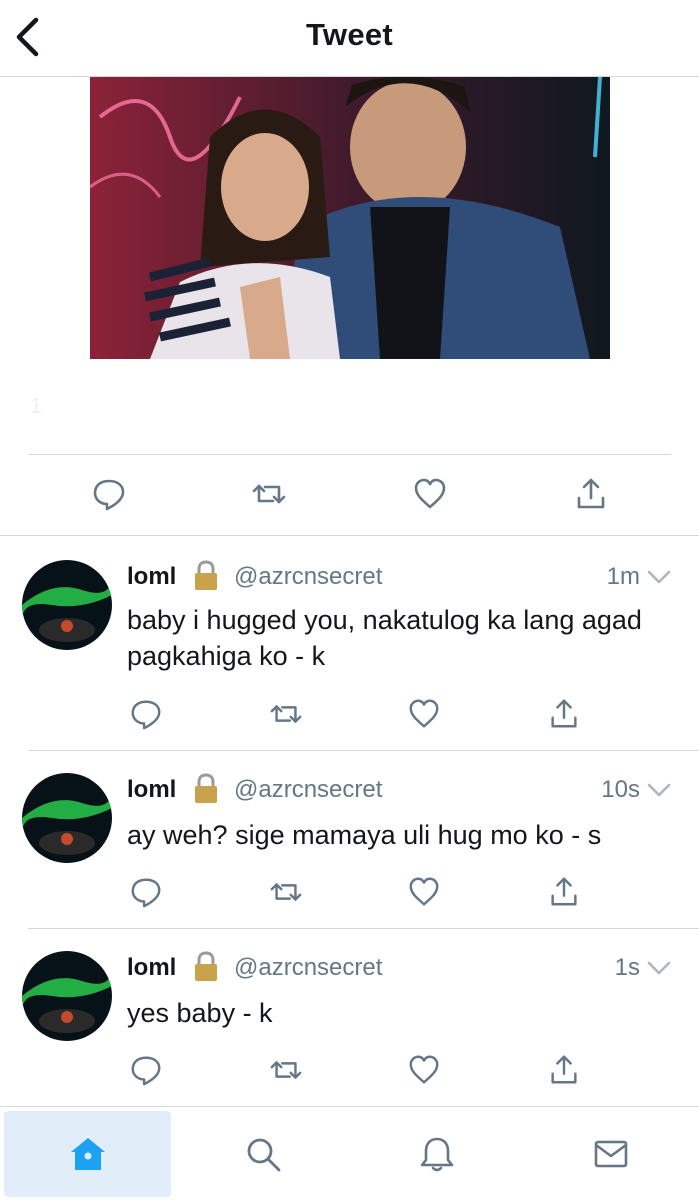 The height and width of the screenshot is (1201, 699). I want to click on timestamp: 1s, so click(627, 967).